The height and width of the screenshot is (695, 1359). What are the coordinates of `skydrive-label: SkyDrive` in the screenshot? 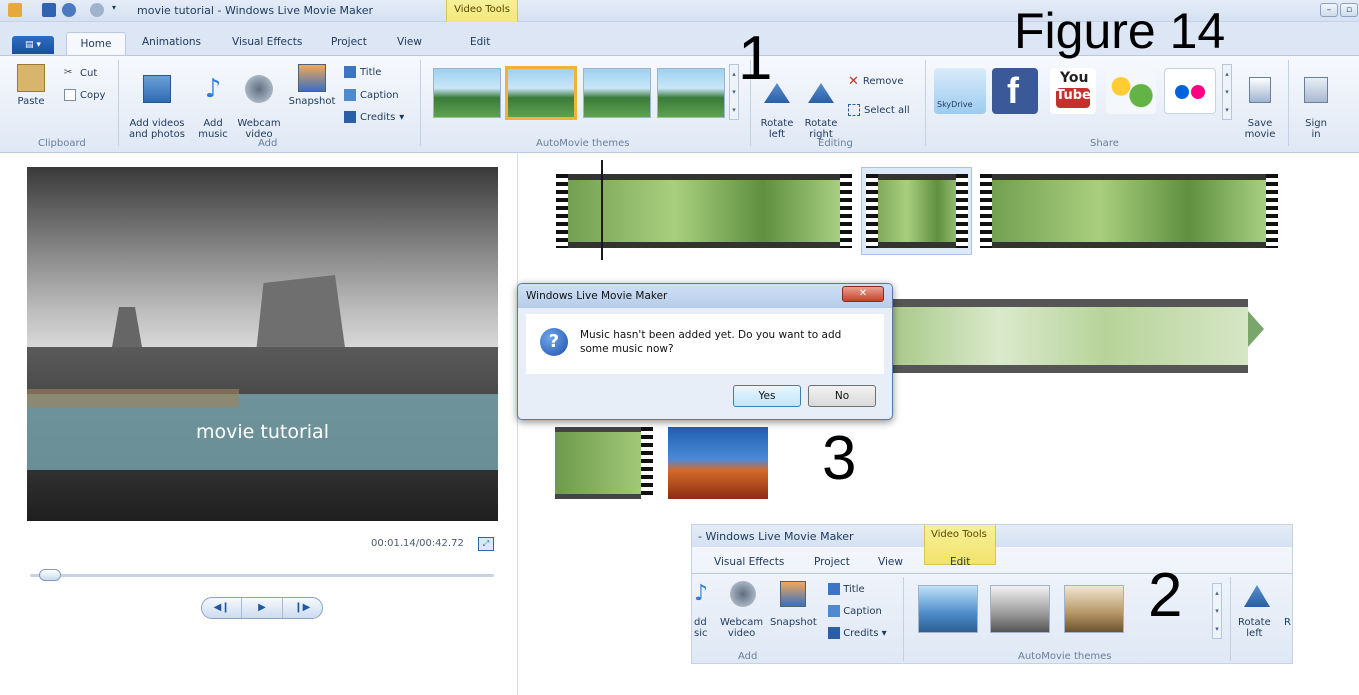 It's located at (955, 104).